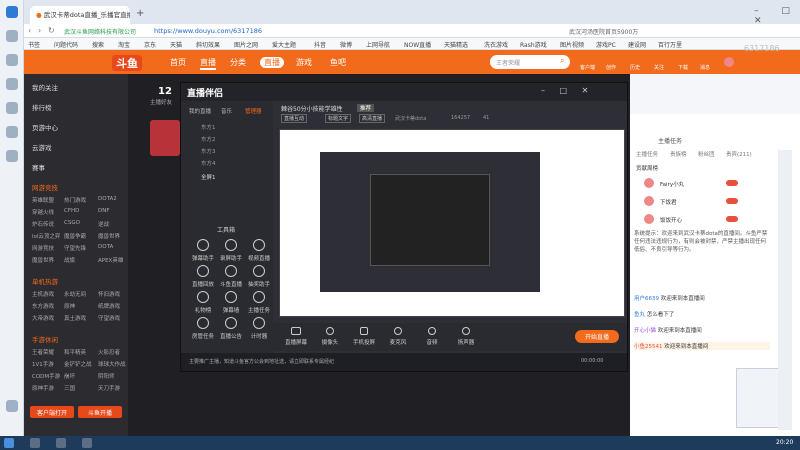  I want to click on sidebar-cat: 三国, so click(69, 388).